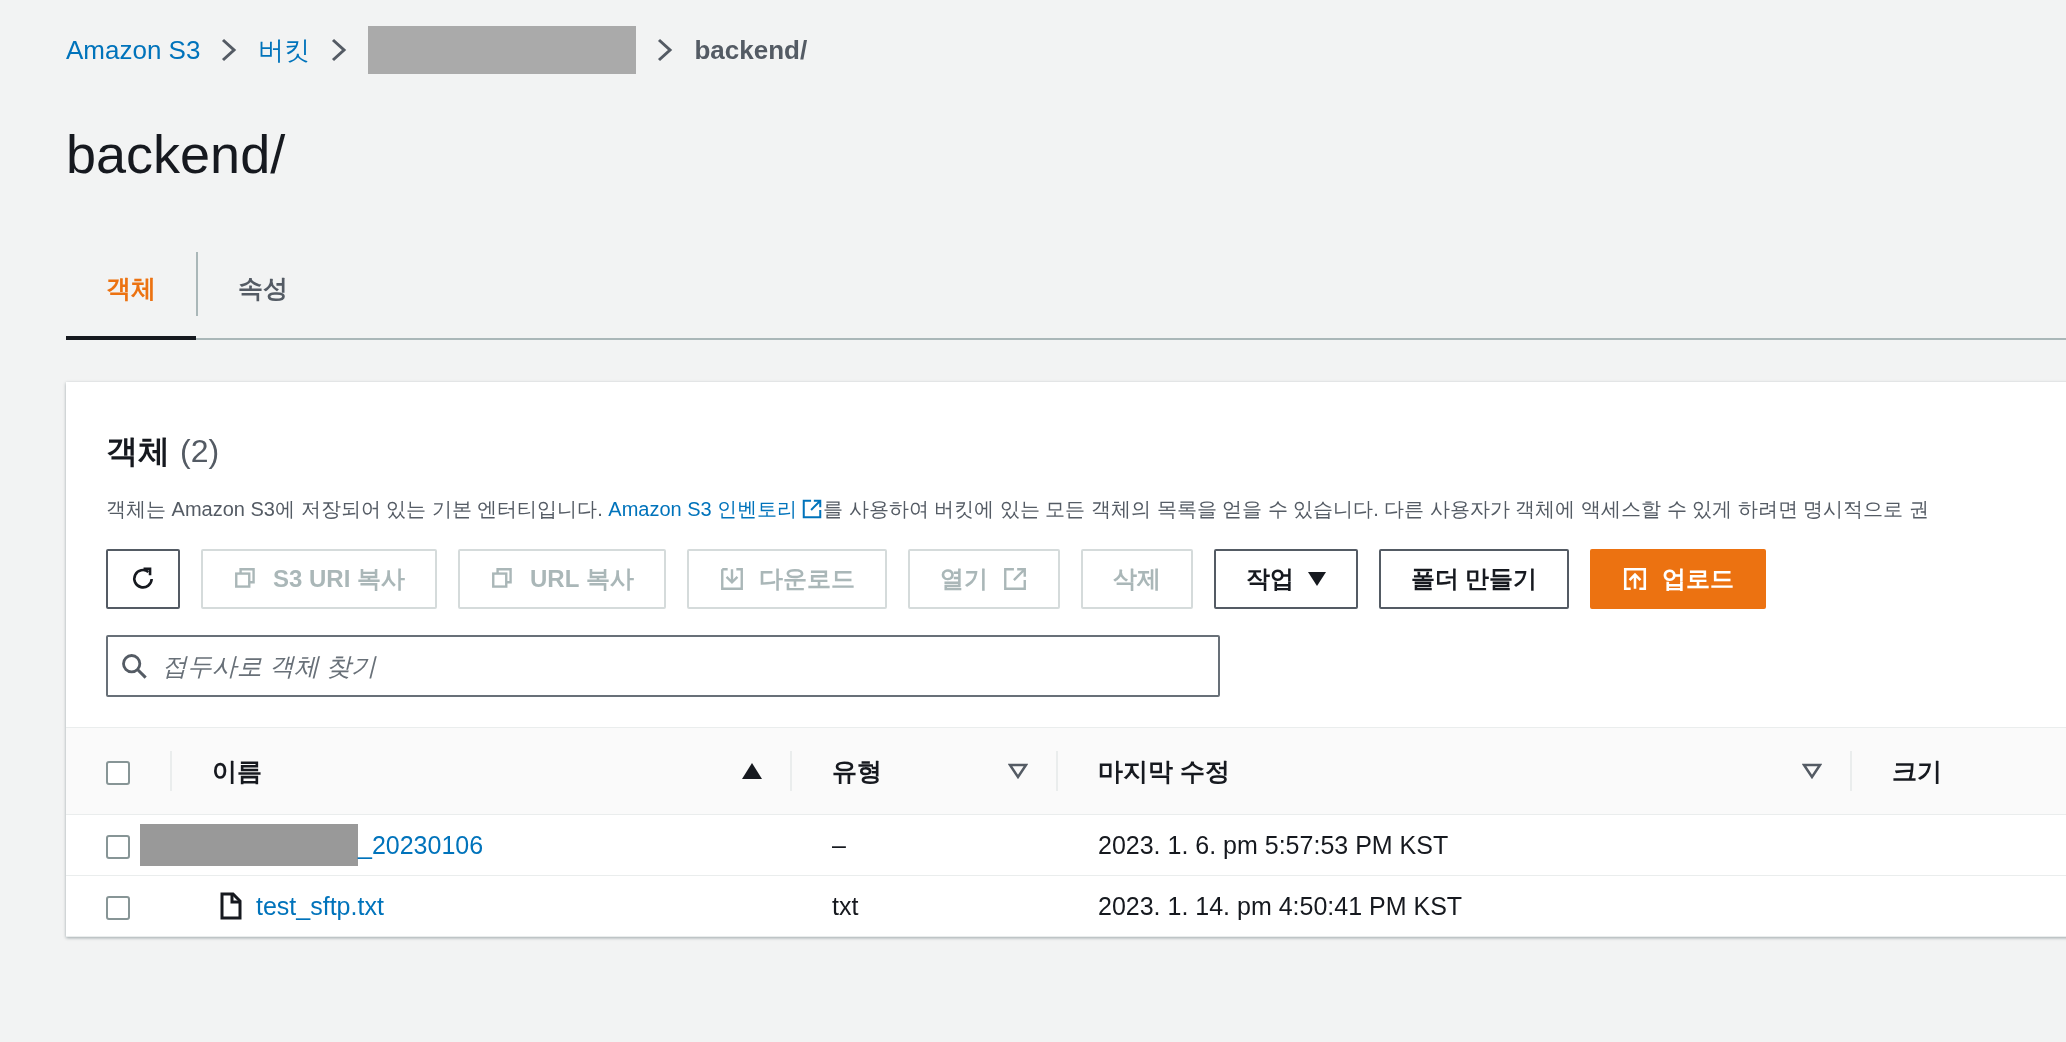 This screenshot has height=1042, width=2066. I want to click on refresh-button, so click(143, 579).